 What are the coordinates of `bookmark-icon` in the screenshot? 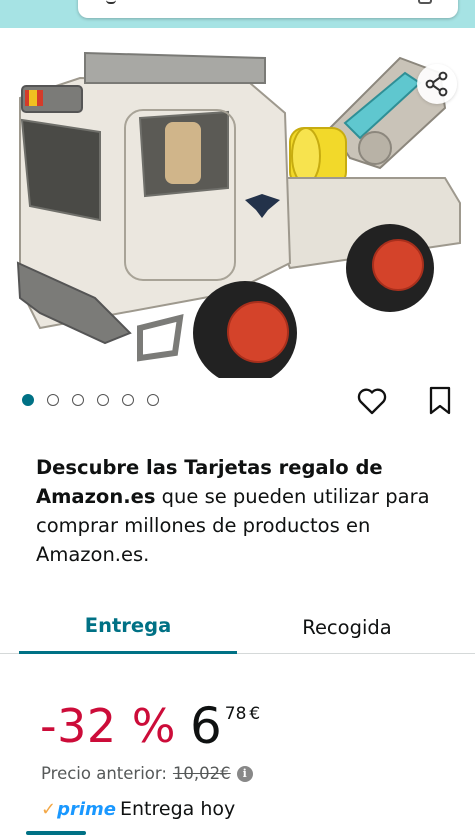 It's located at (440, 400).